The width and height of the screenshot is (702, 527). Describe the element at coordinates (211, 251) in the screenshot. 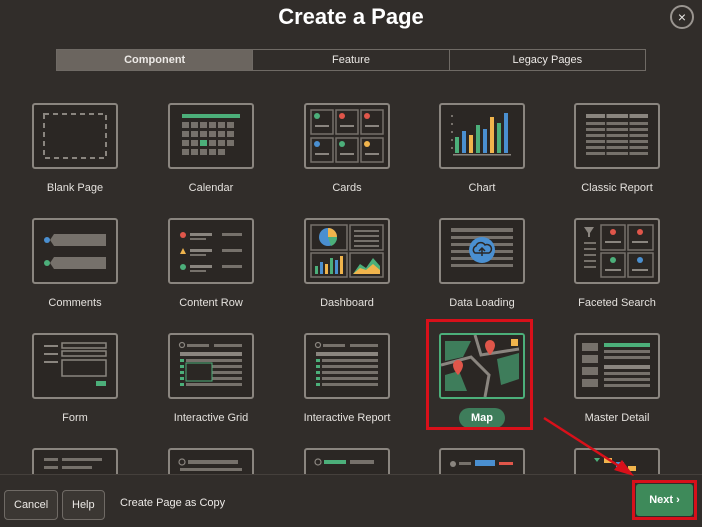

I see `content-row-icon` at that location.